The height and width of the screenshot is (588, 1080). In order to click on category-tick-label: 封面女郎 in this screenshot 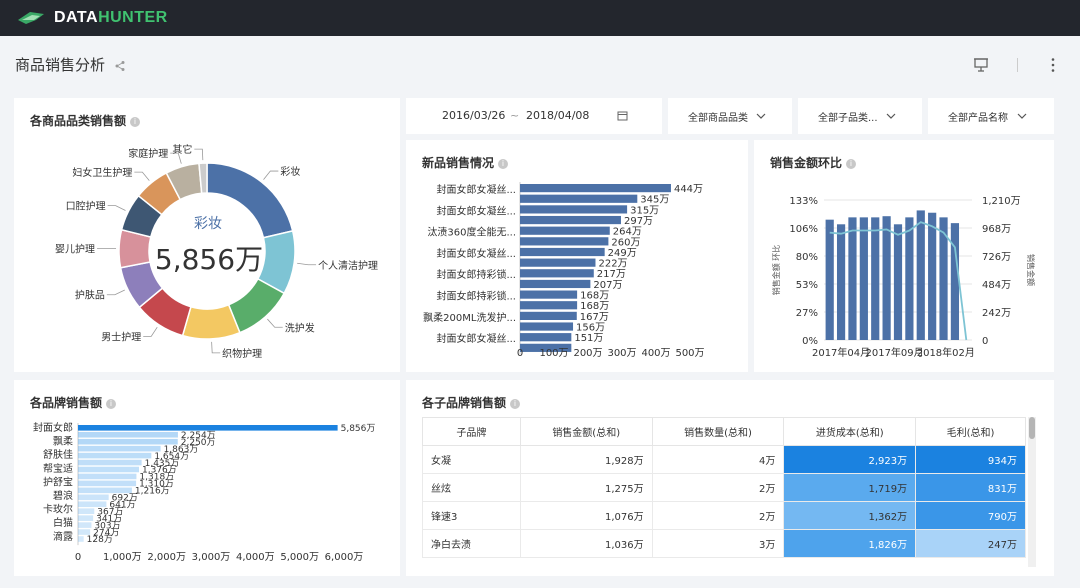, I will do `click(53, 427)`.